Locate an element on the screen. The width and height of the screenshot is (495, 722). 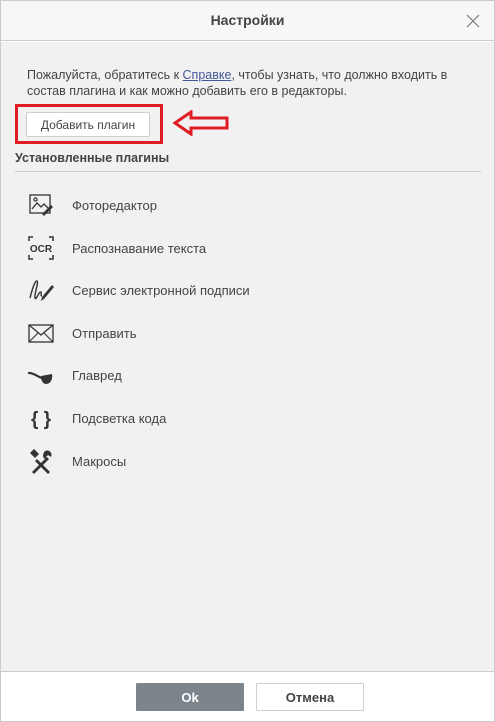
plugin-label: Макросы is located at coordinates (99, 461).